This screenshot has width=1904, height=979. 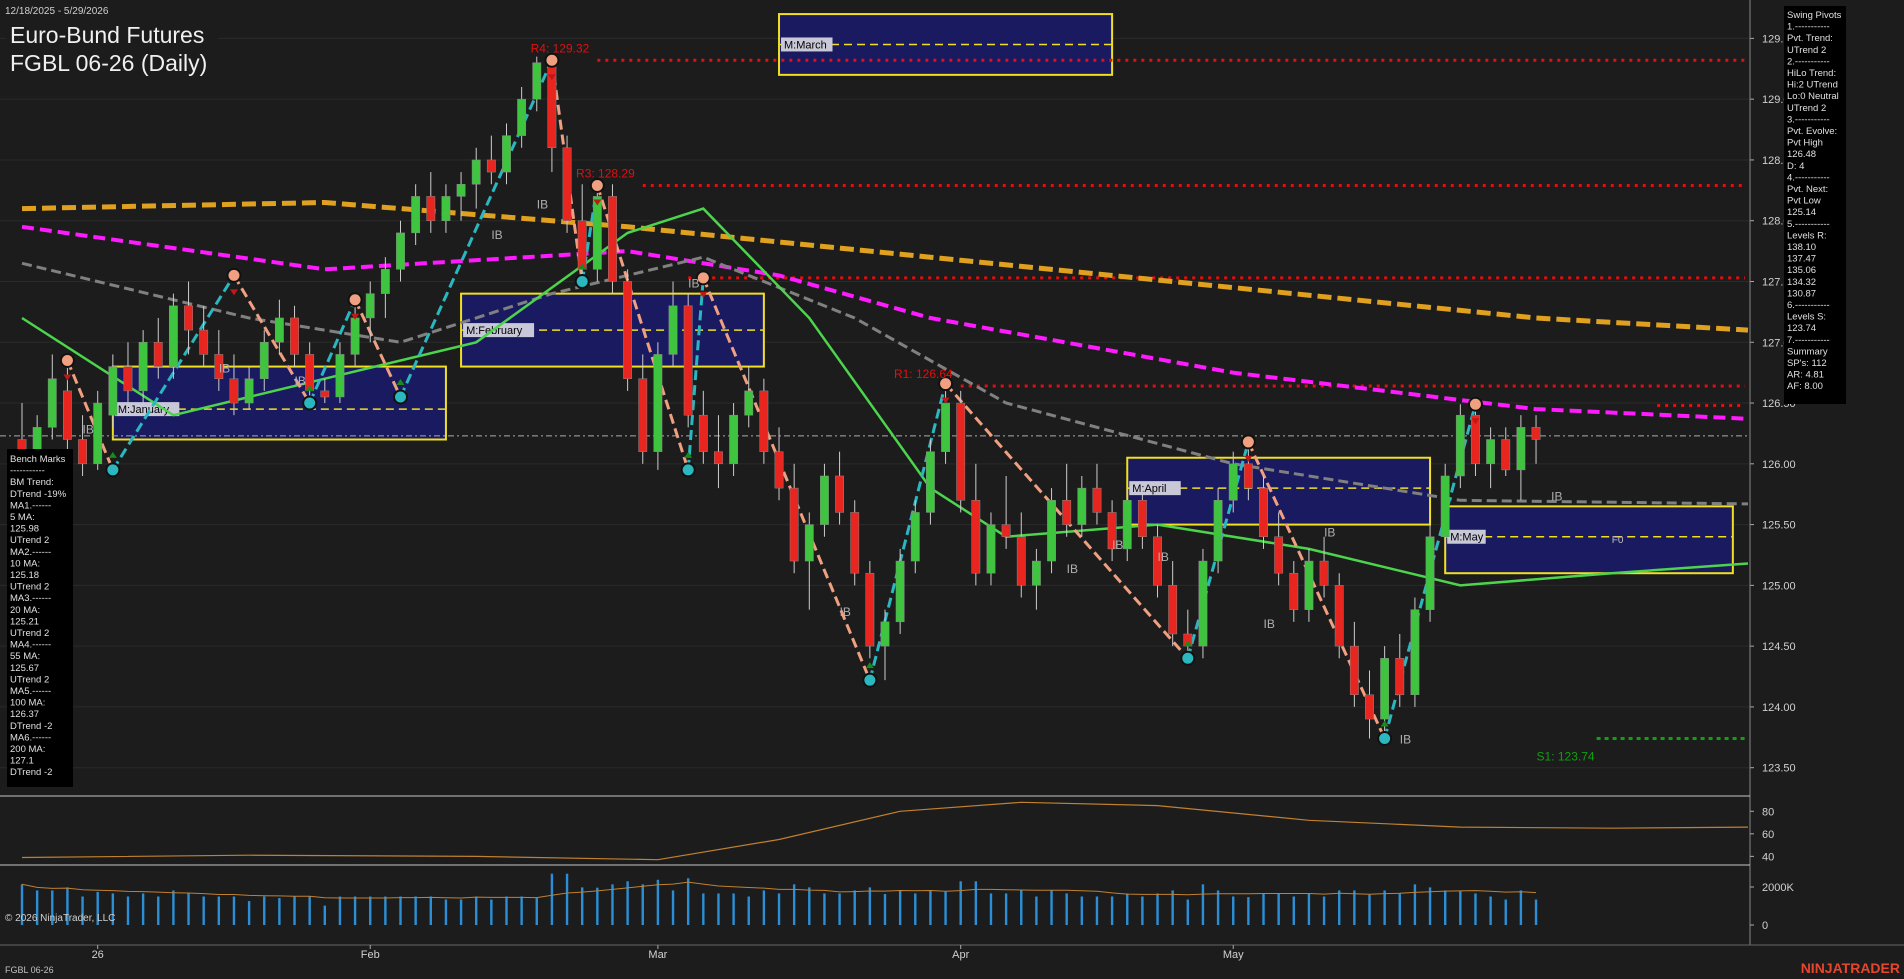 What do you see at coordinates (1807, 235) in the screenshot?
I see `swing-panel-line-19: Levels R:` at bounding box center [1807, 235].